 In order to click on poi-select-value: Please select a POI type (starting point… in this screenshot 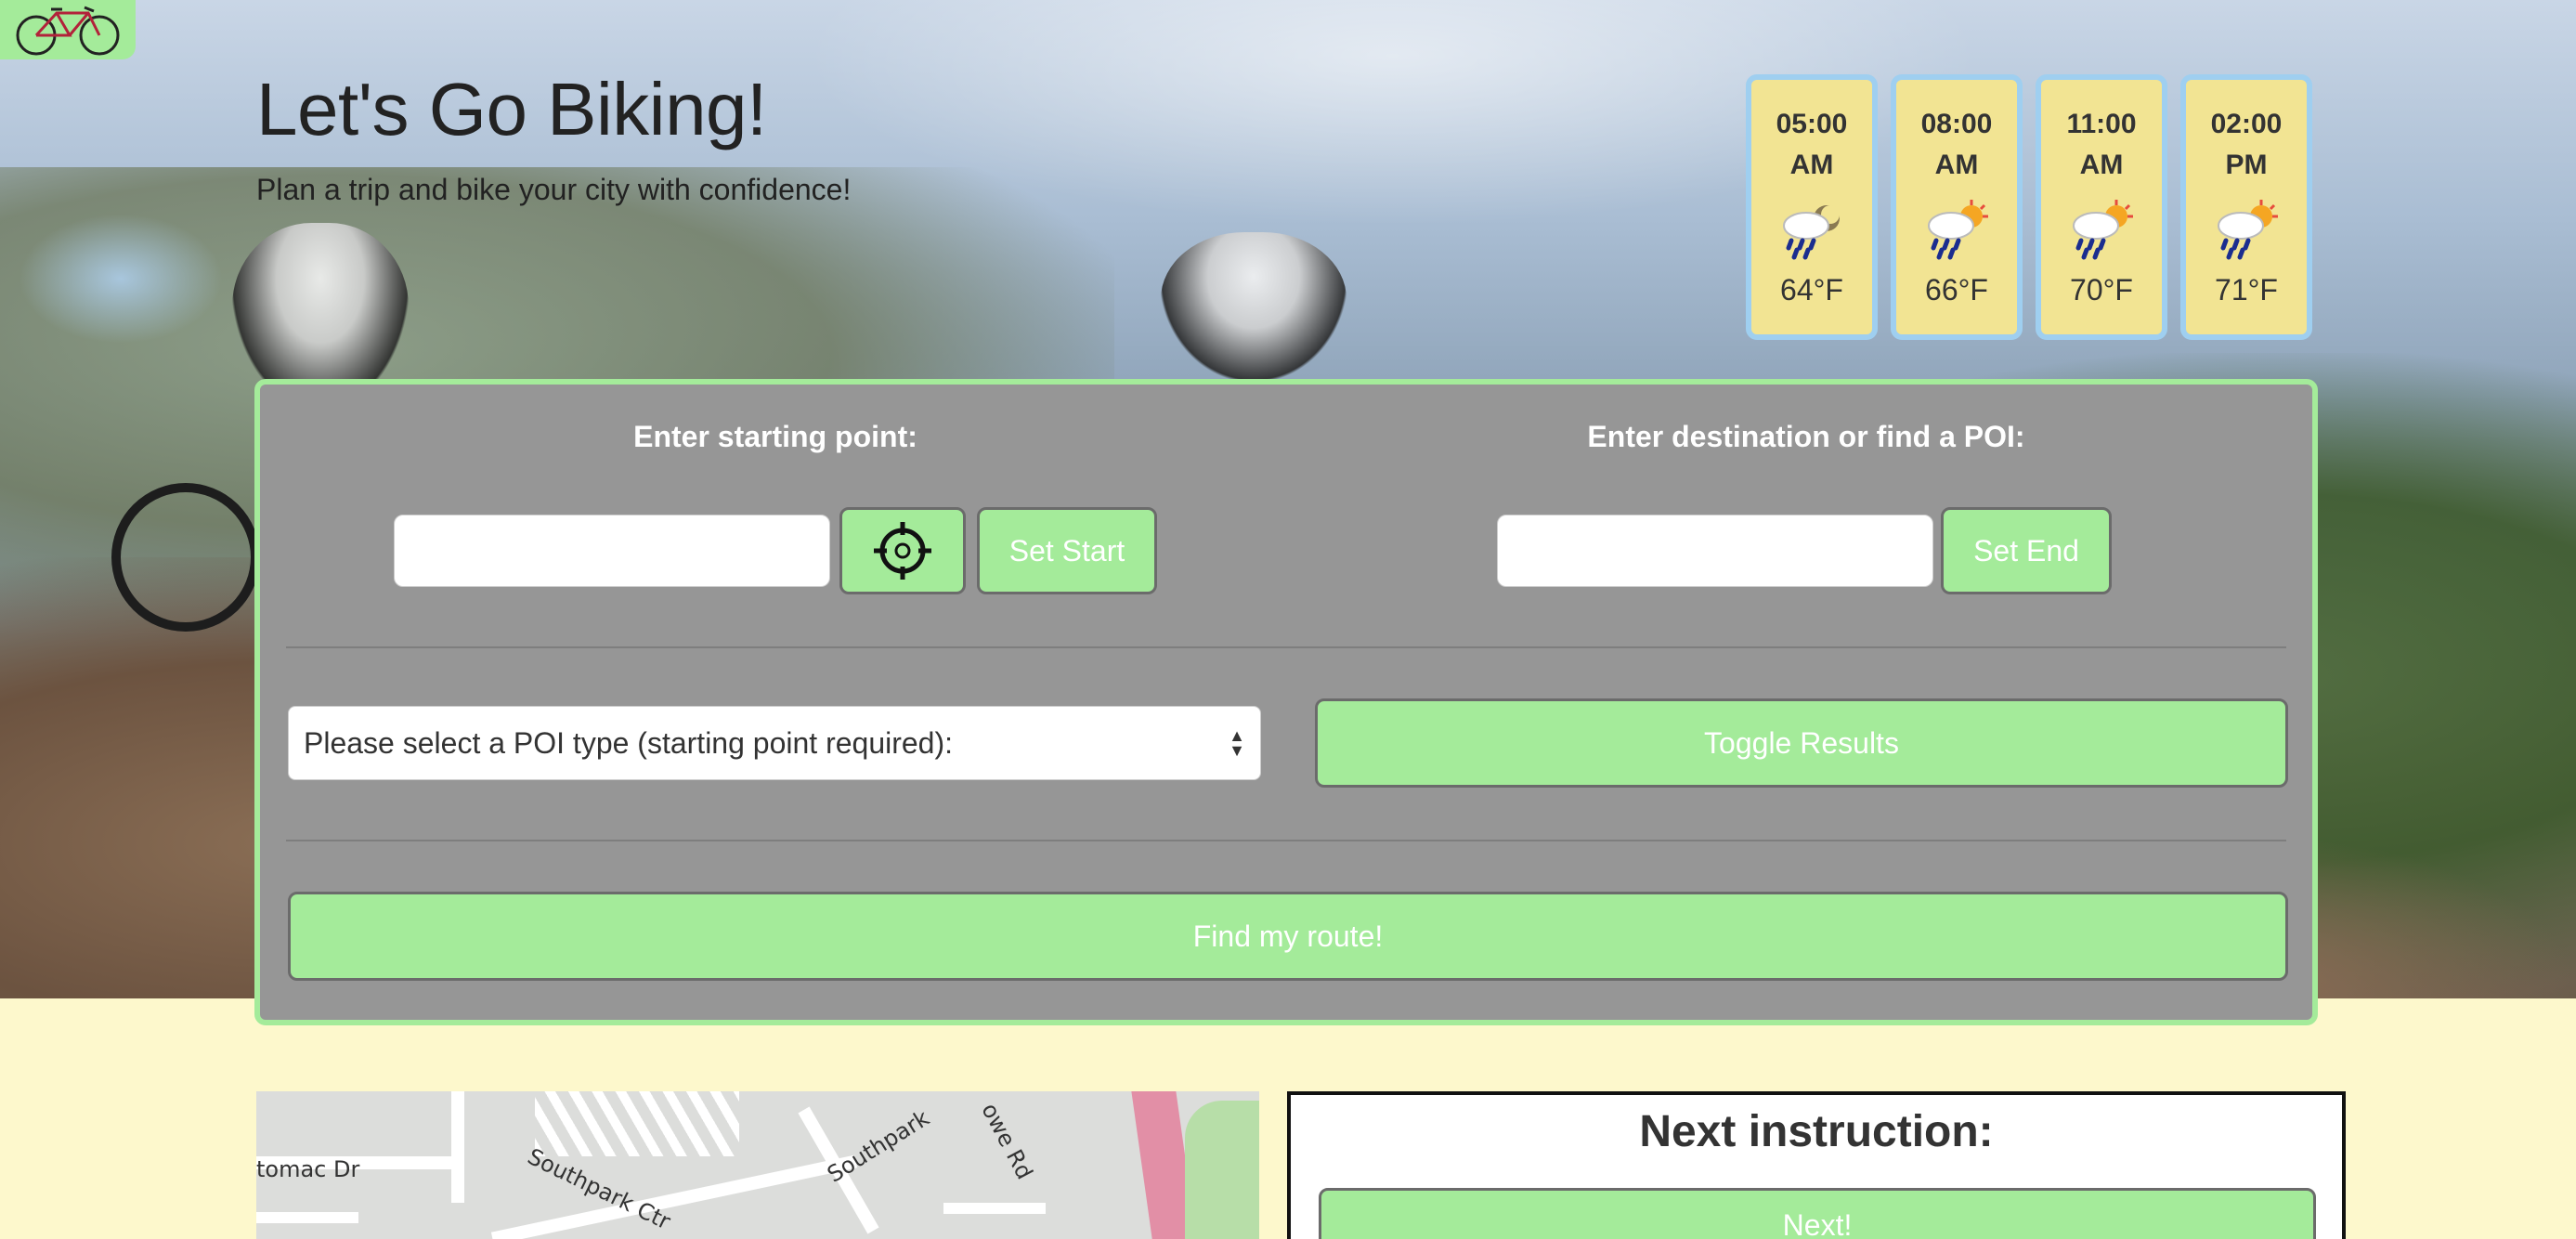, I will do `click(629, 742)`.